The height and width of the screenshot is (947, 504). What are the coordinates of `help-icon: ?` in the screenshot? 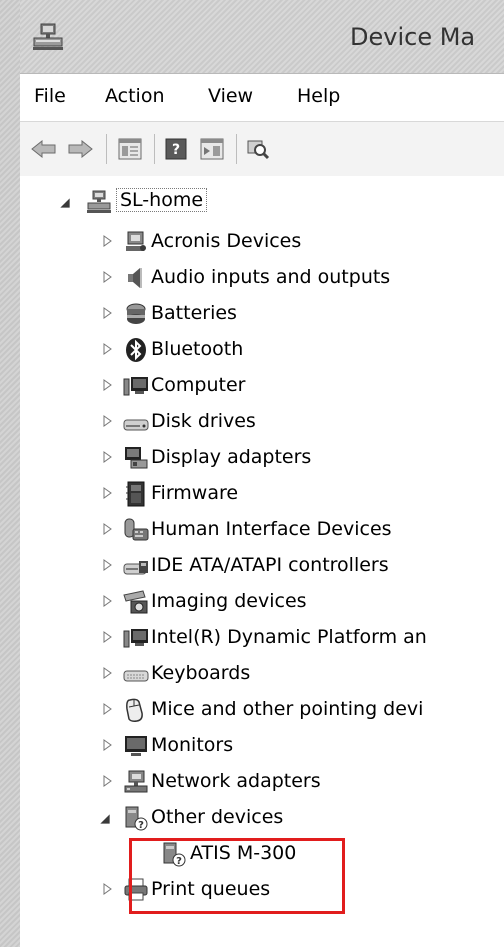 It's located at (176, 149).